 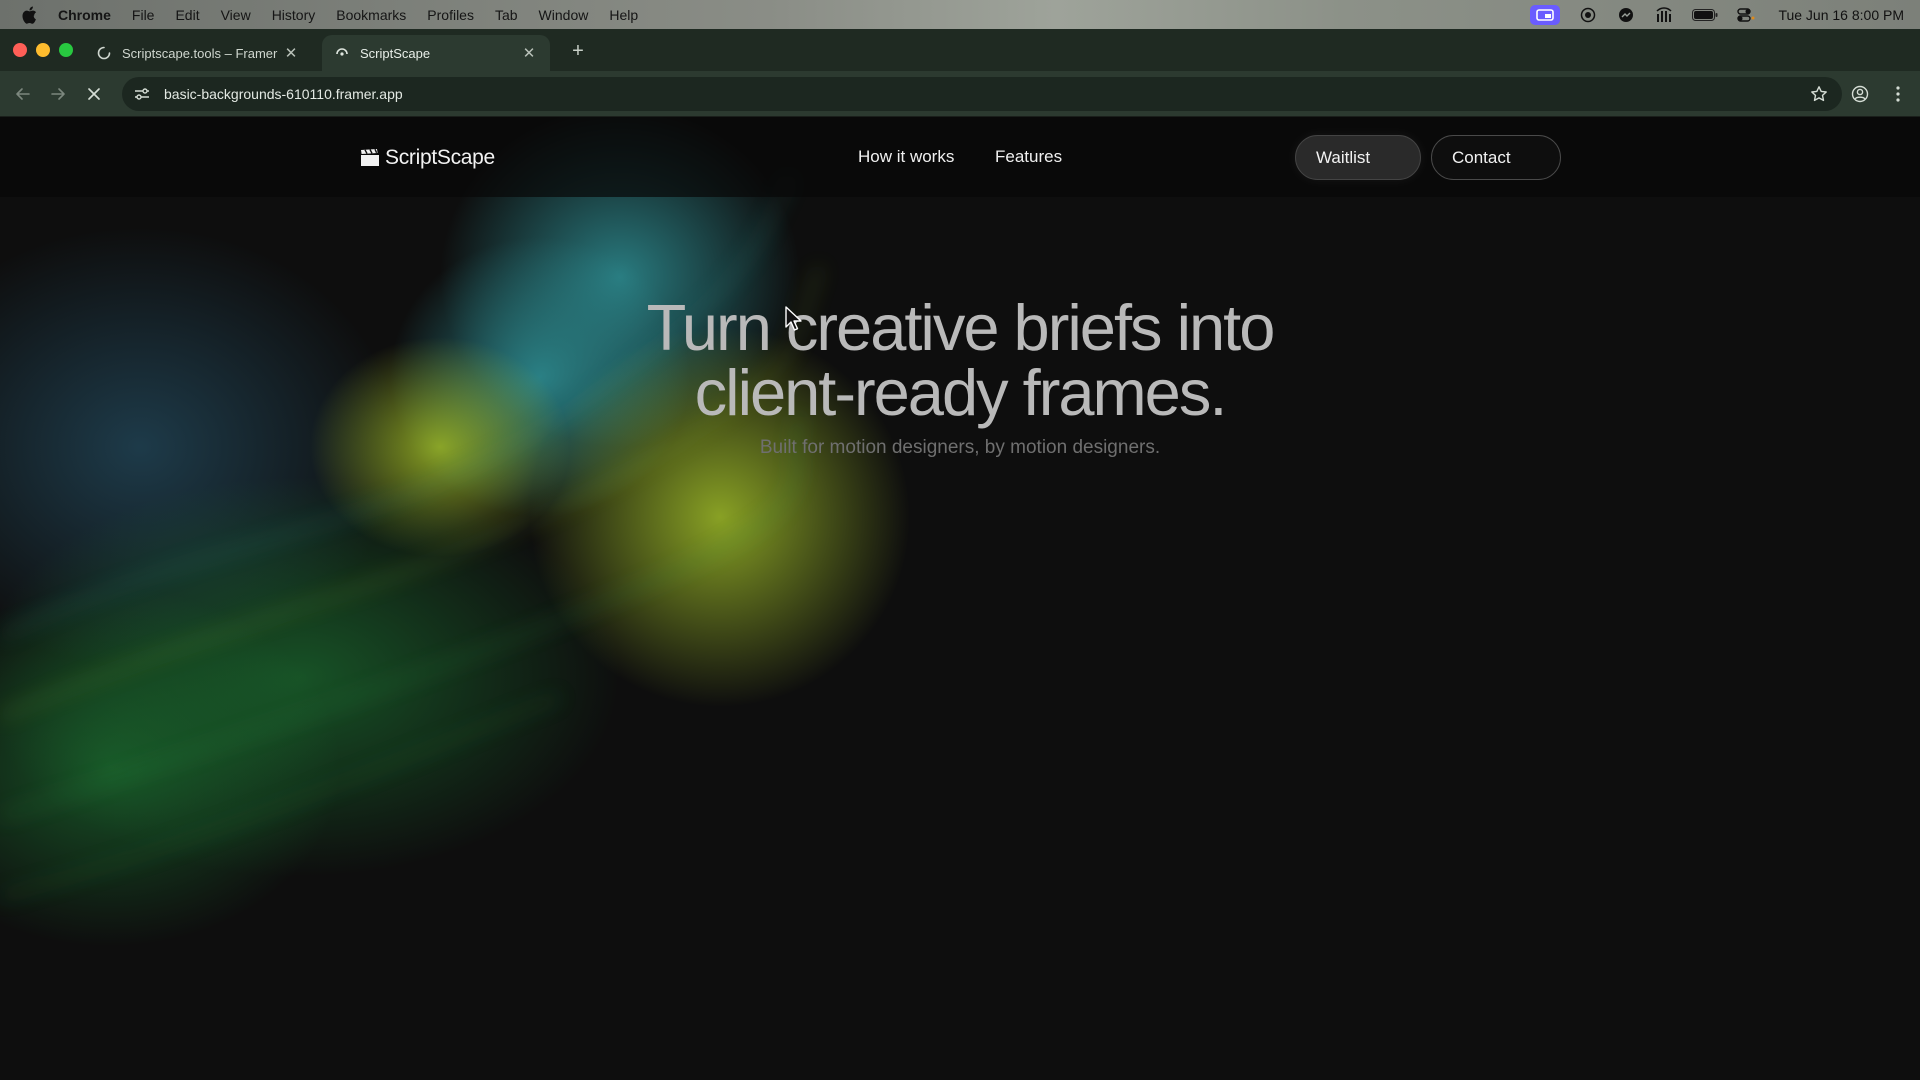 I want to click on menu-bookmarks: Bookmarks, so click(x=371, y=15).